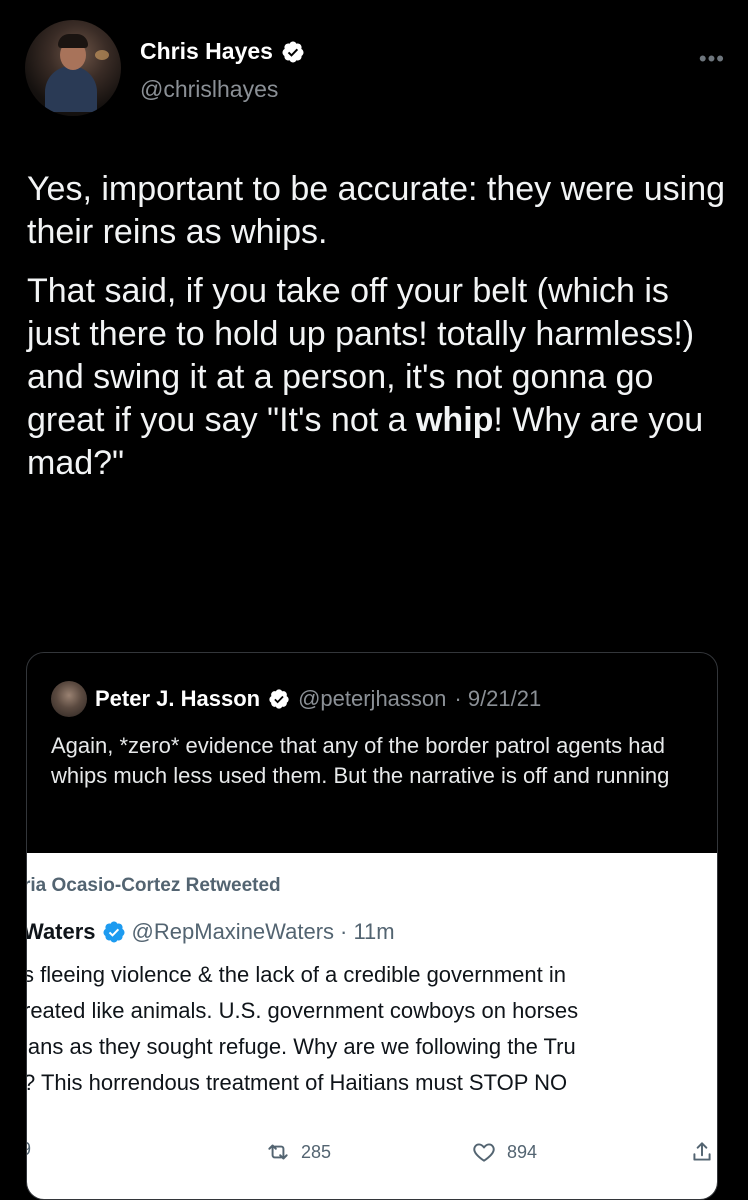  I want to click on author-handle: @chrislhayes, so click(209, 89).